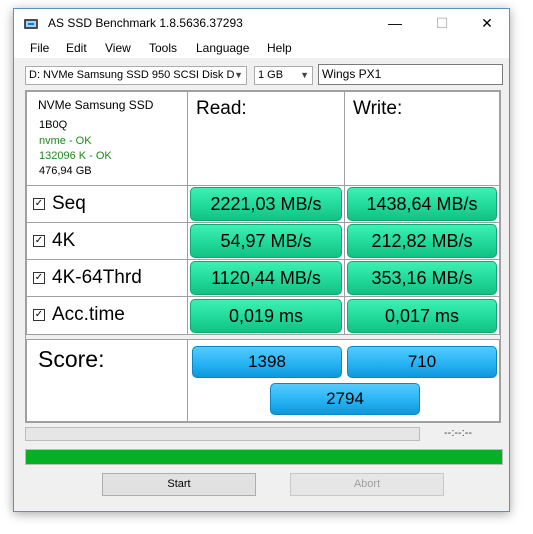 The height and width of the screenshot is (534, 533). Describe the element at coordinates (39, 48) in the screenshot. I see `menu-file: File` at that location.